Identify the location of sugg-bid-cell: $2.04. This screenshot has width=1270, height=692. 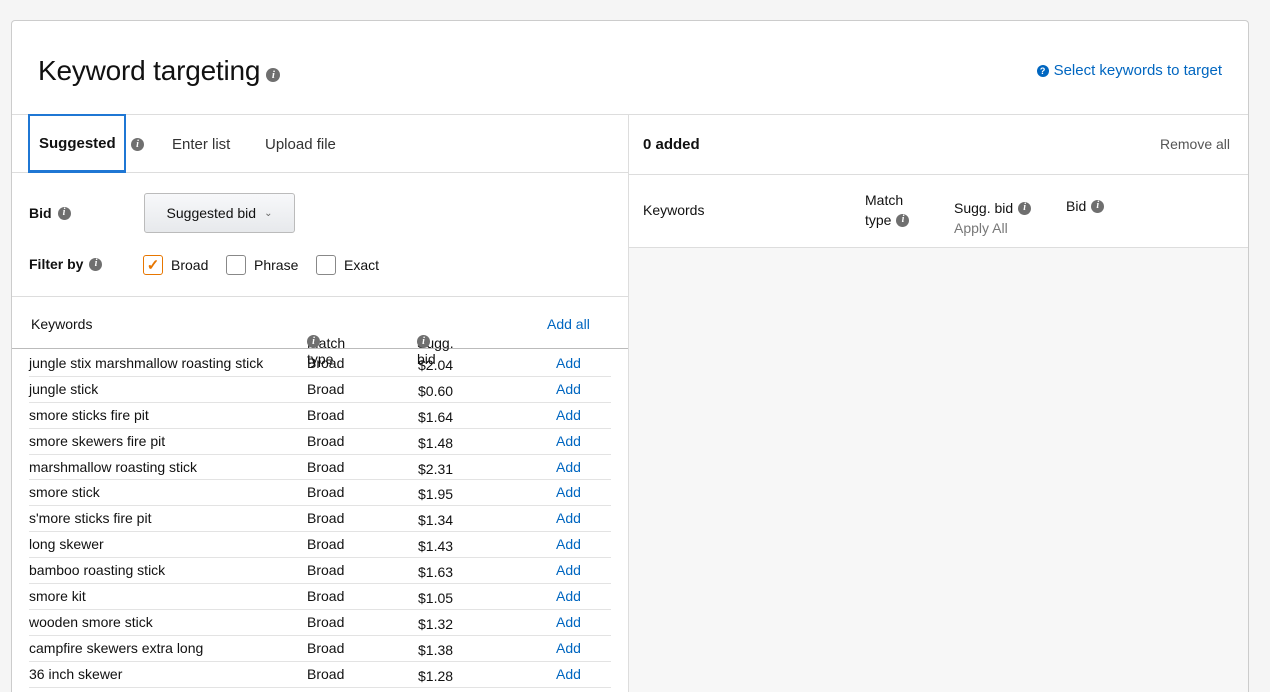
(436, 365).